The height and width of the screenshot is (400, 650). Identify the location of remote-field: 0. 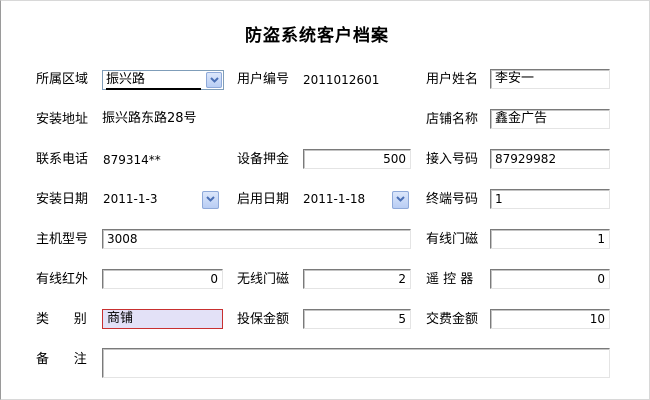
(550, 279).